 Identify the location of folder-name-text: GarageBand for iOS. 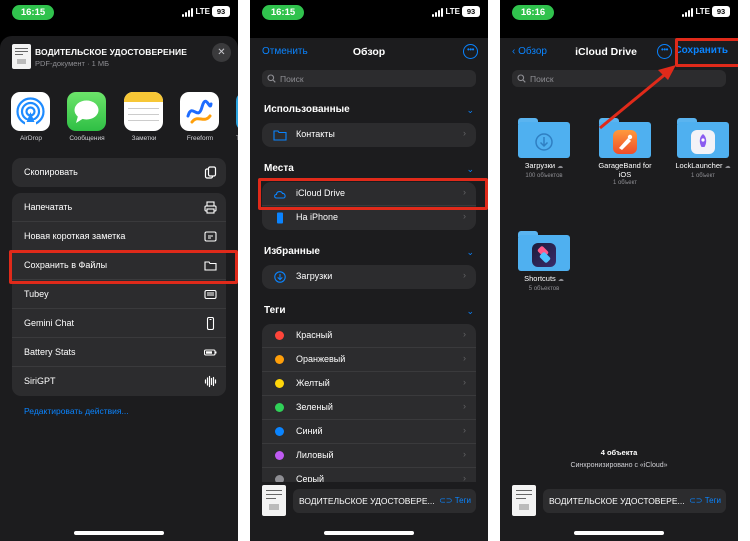
(625, 170).